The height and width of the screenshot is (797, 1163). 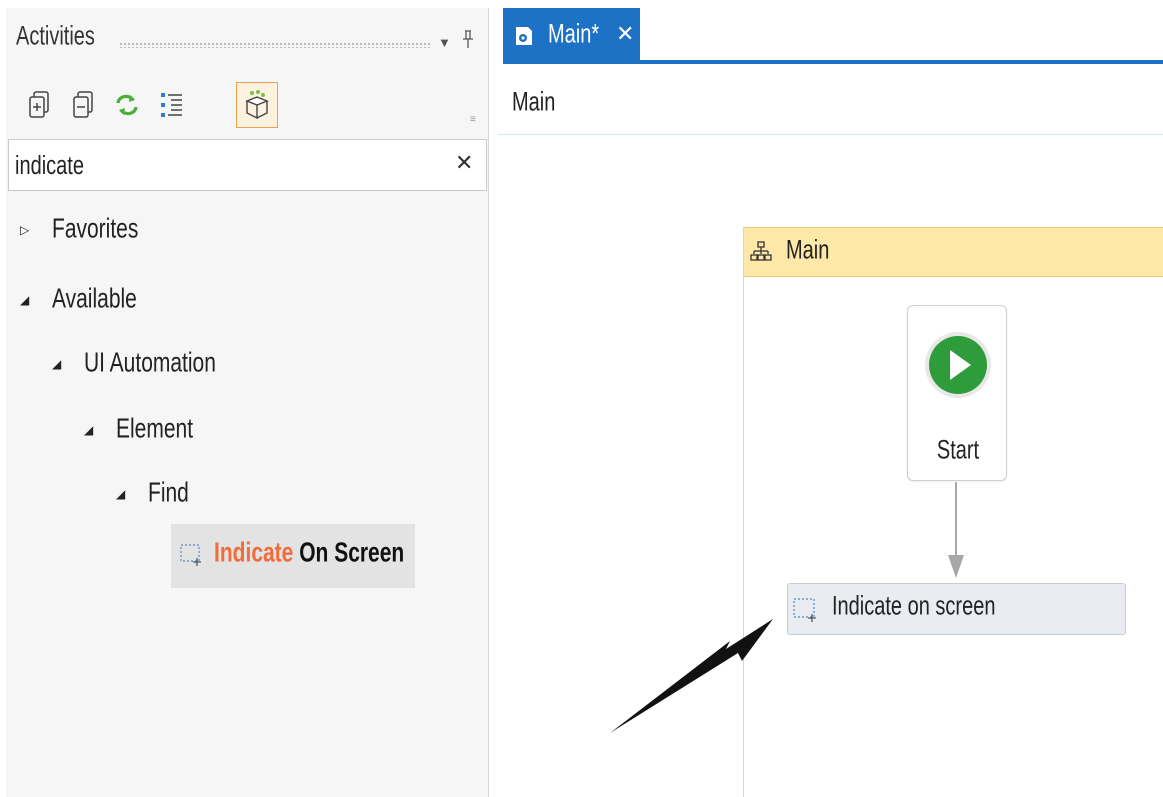 What do you see at coordinates (464, 163) in the screenshot?
I see `clear-search-icon: ✕` at bounding box center [464, 163].